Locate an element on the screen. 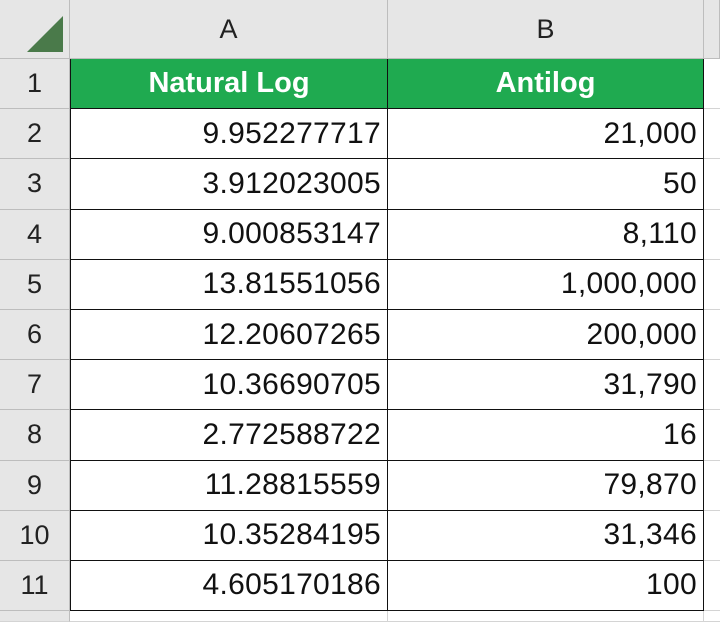  antilog-cell: 31,346 is located at coordinates (546, 535).